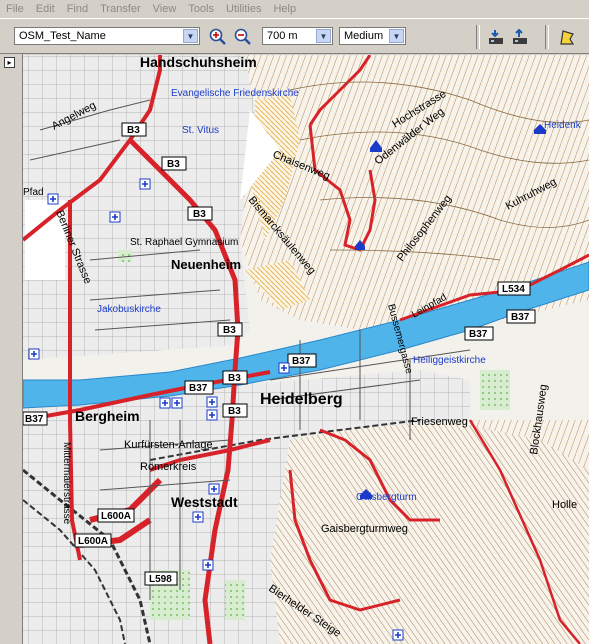 The width and height of the screenshot is (589, 644). I want to click on place-label-kurfursten: Kurfürsten-Anlage, so click(168, 445).